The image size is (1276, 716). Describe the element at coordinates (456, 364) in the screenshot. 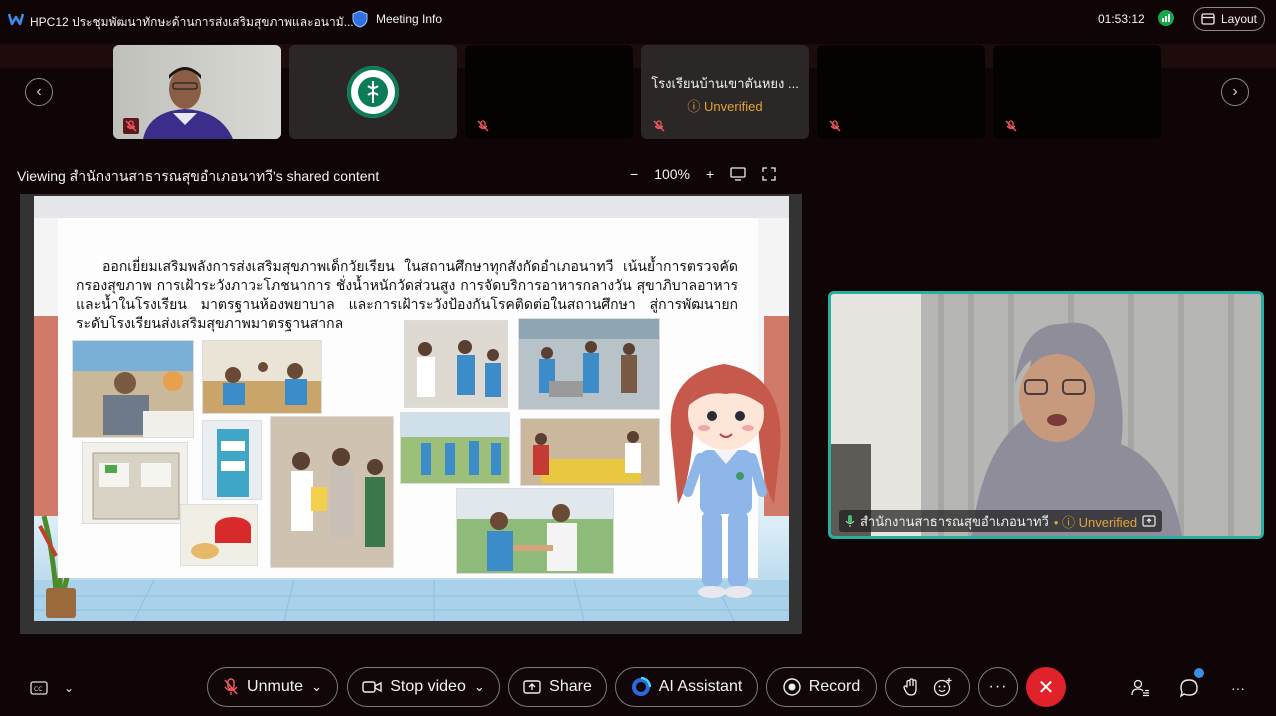

I see `photo-school-visit` at that location.